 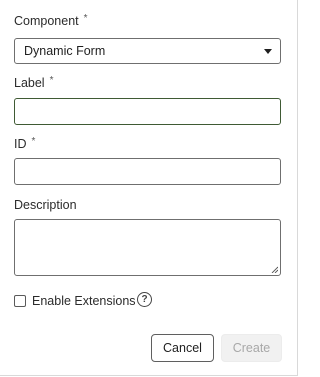 I want to click on create-button: Create, so click(x=251, y=348).